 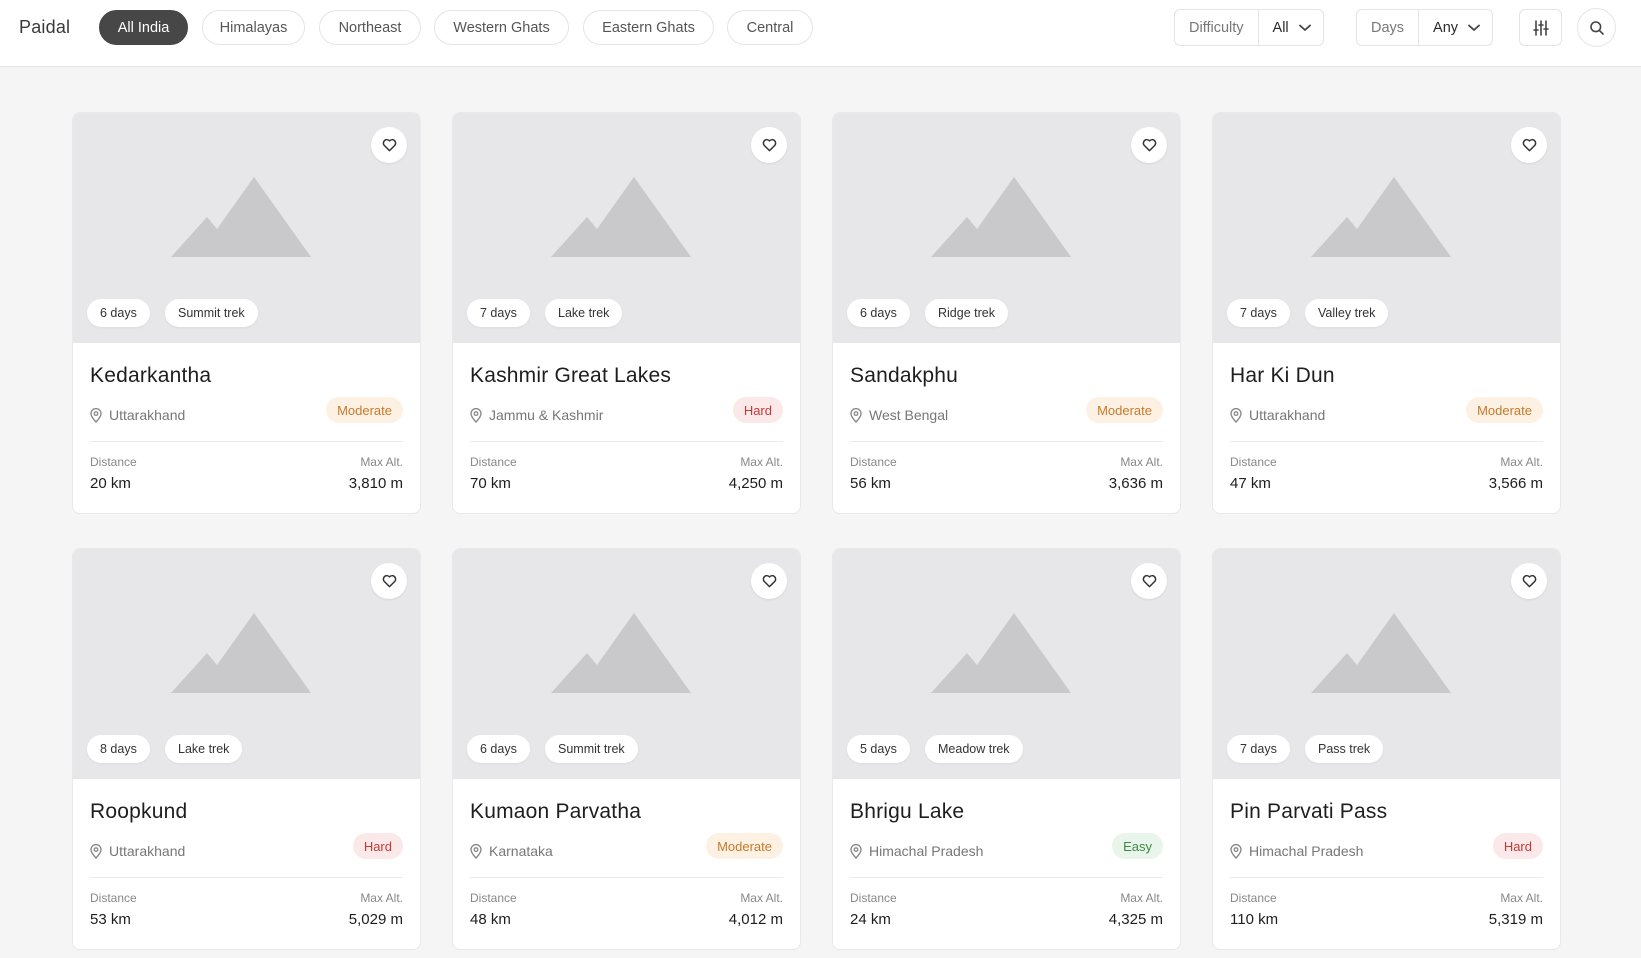 I want to click on trek-type-tag: Lake trek, so click(x=584, y=313).